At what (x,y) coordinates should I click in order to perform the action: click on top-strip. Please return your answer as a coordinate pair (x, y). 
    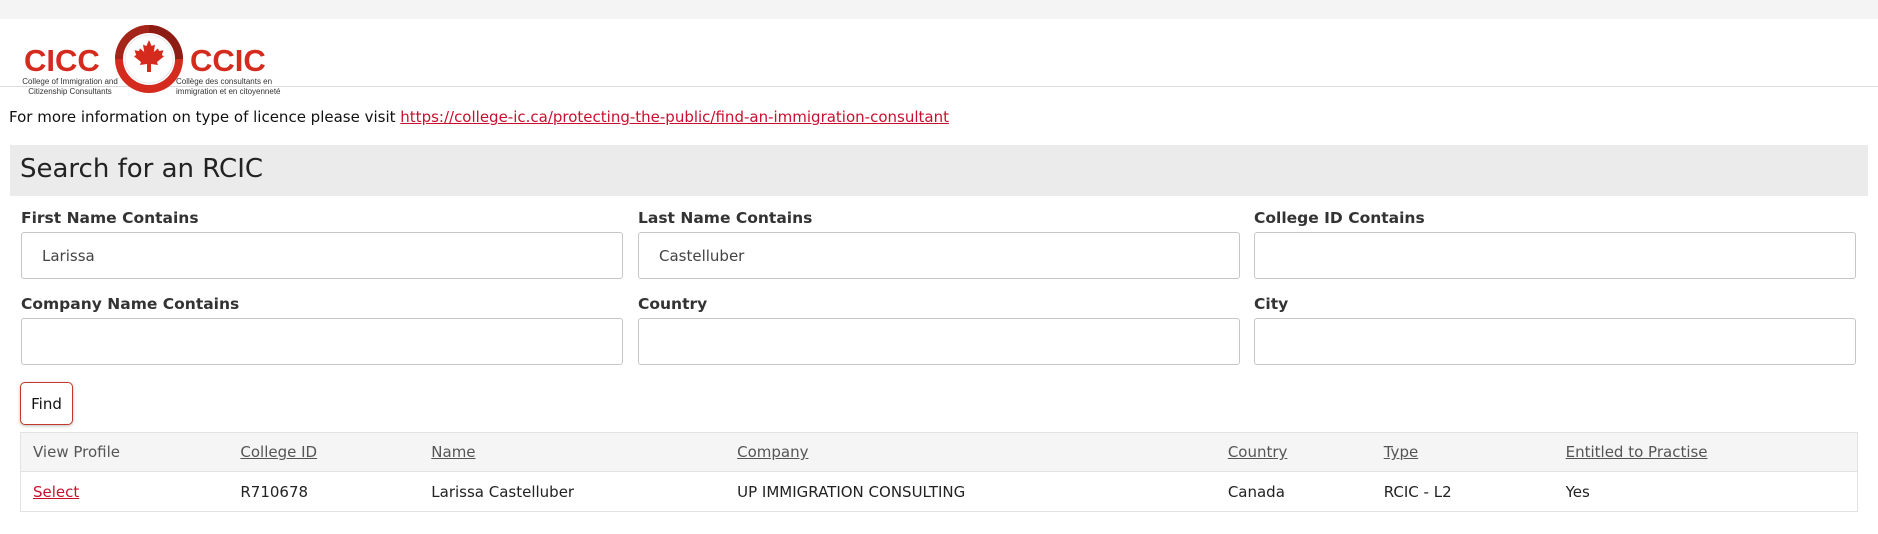
    Looking at the image, I should click on (939, 9).